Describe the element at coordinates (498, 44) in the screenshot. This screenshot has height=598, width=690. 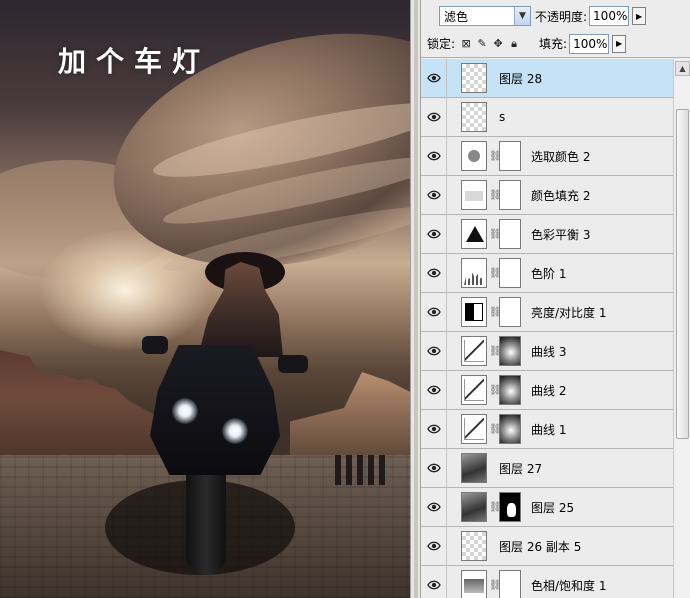
I see `lock-move-icon: ✥` at that location.